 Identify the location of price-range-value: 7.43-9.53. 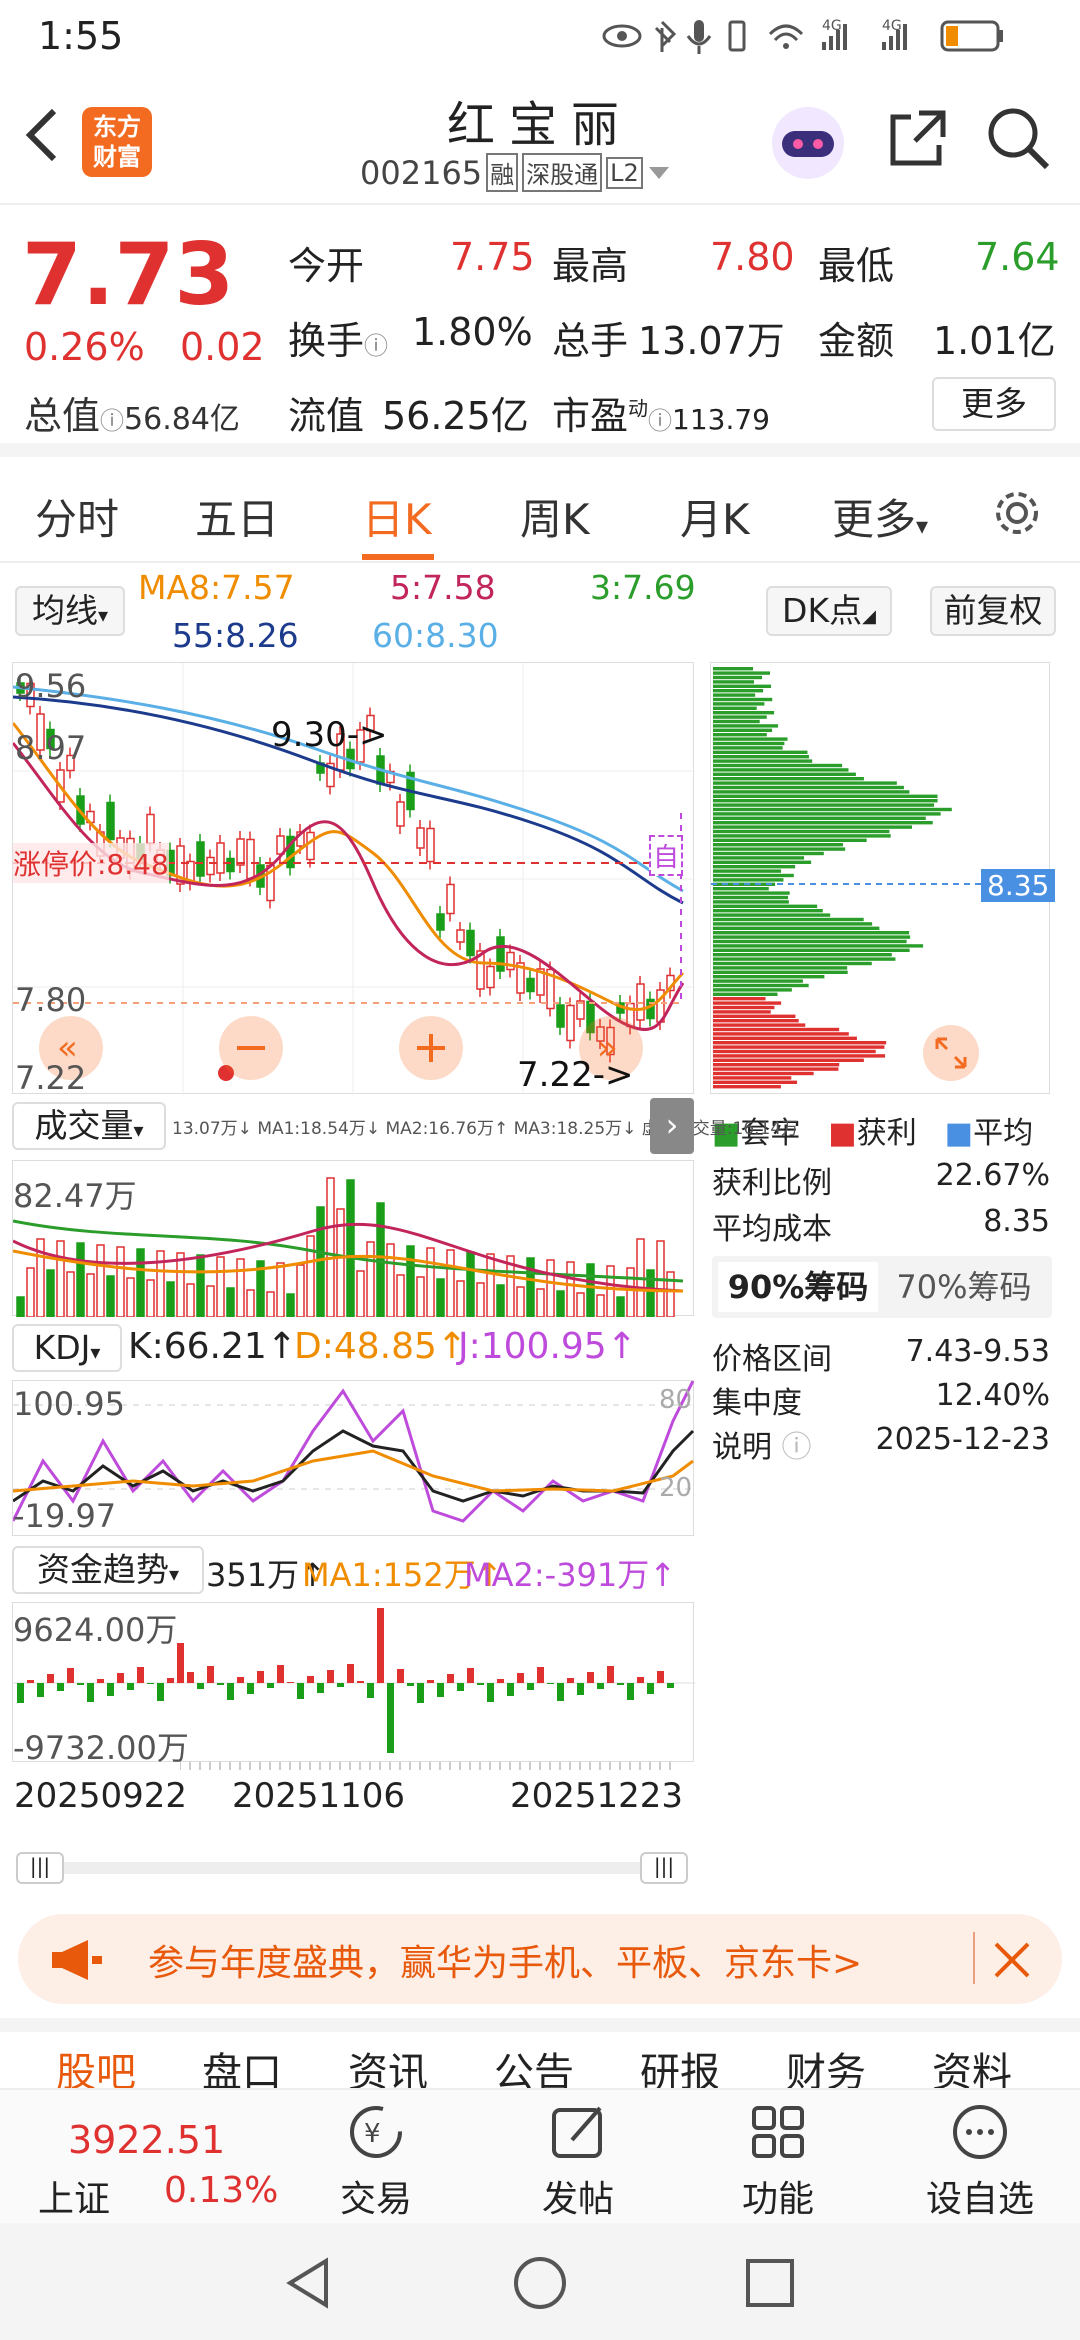
(977, 1351).